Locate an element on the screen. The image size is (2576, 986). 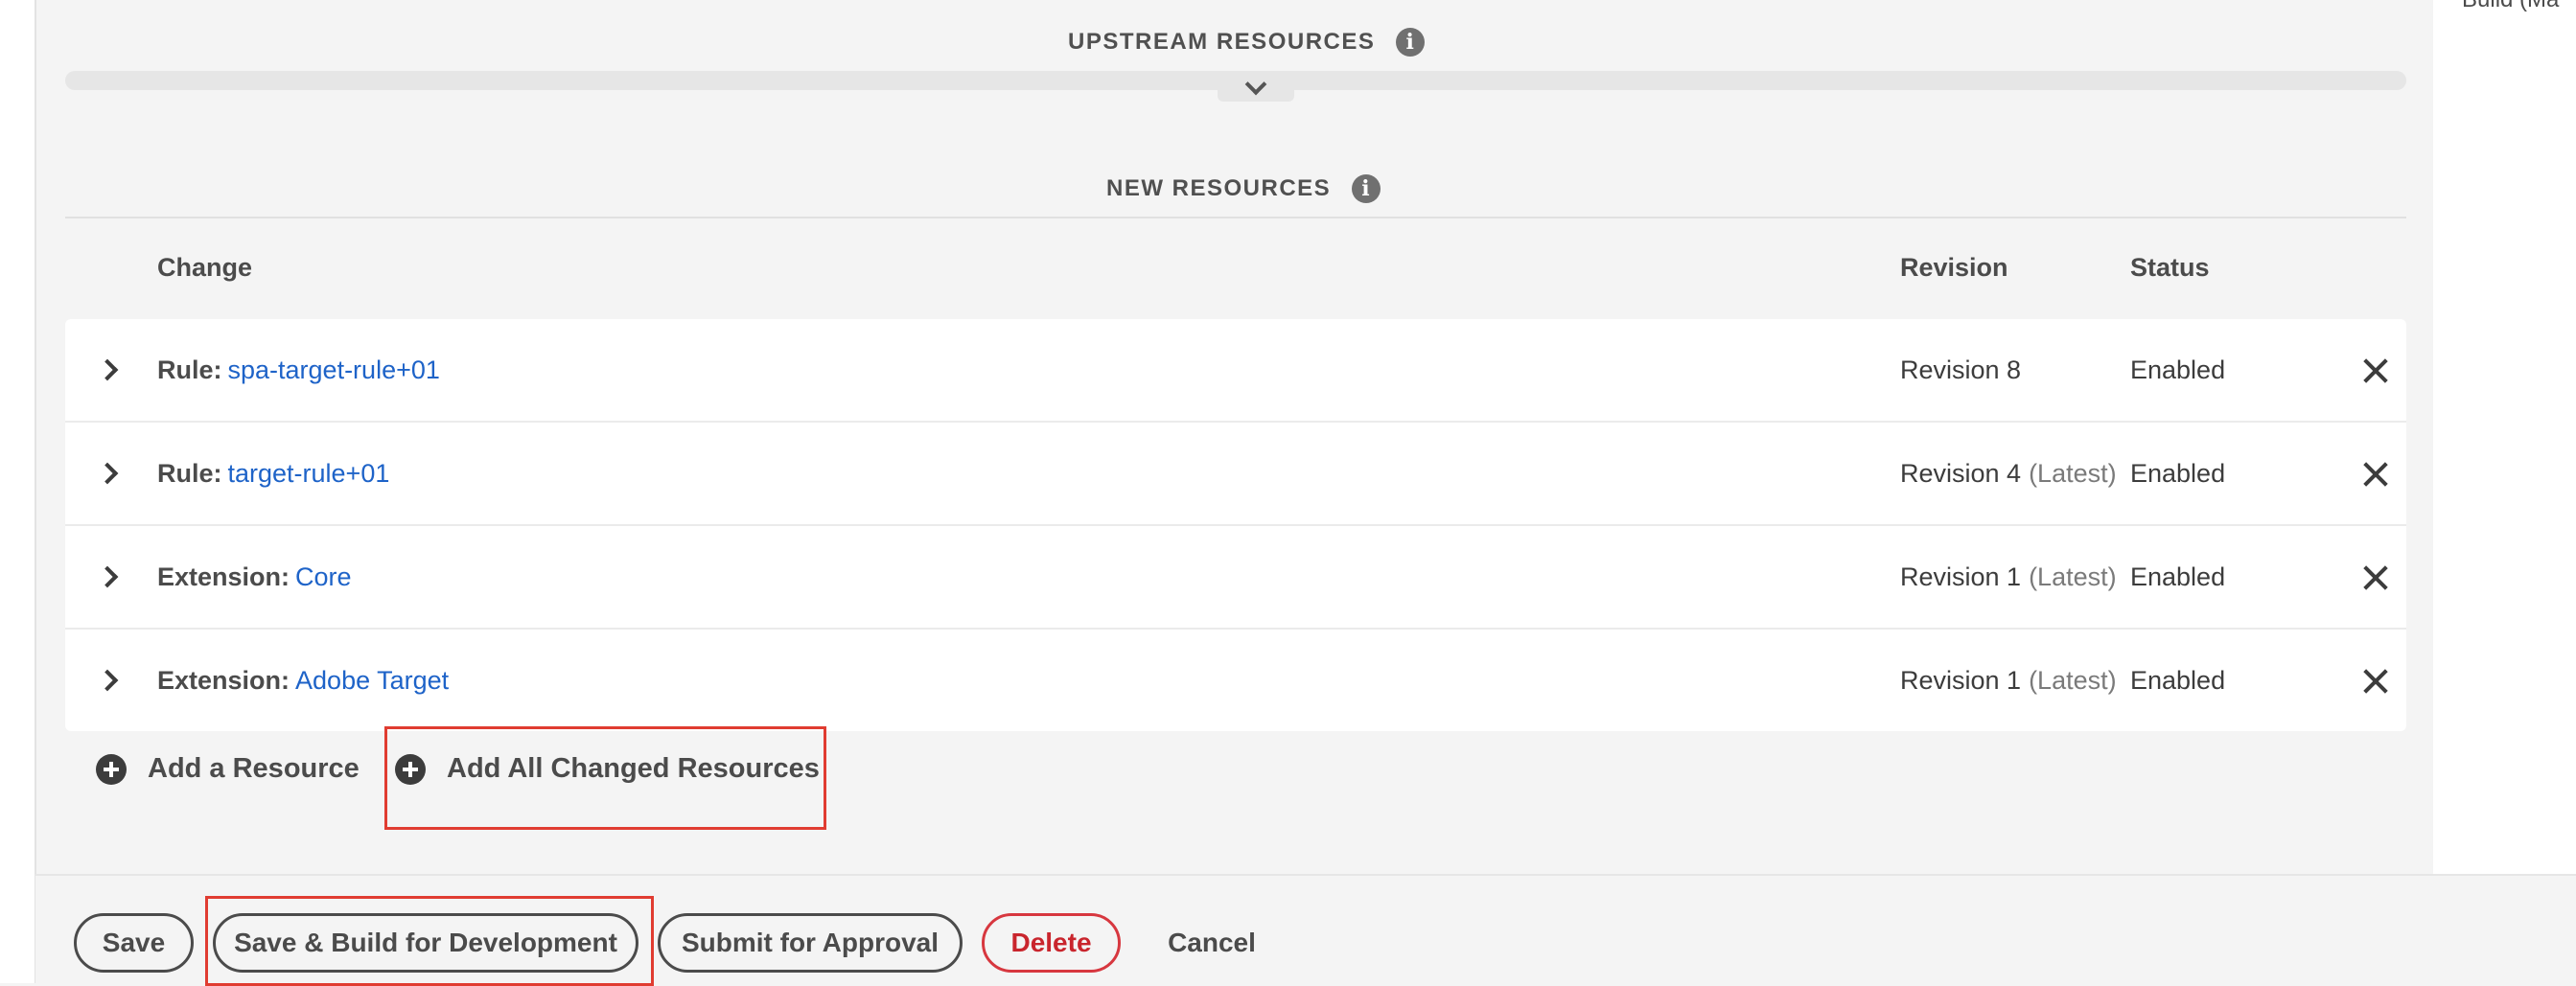
upstream-resources-header: UPSTREAM RESOURCES i is located at coordinates (1247, 42).